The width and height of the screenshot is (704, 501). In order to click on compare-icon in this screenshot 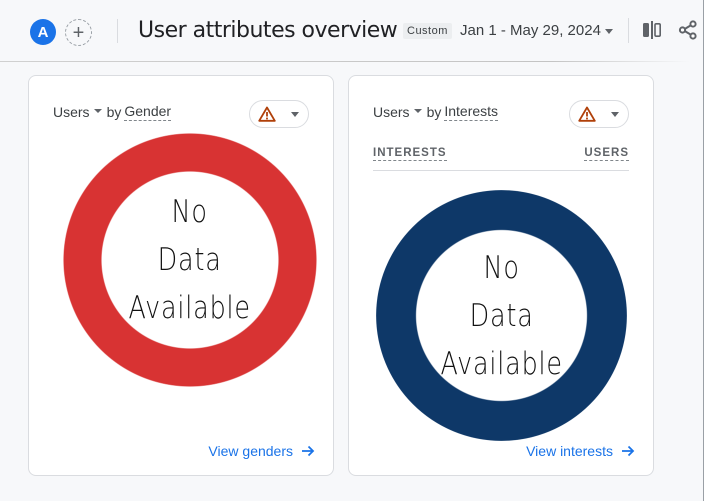, I will do `click(652, 30)`.